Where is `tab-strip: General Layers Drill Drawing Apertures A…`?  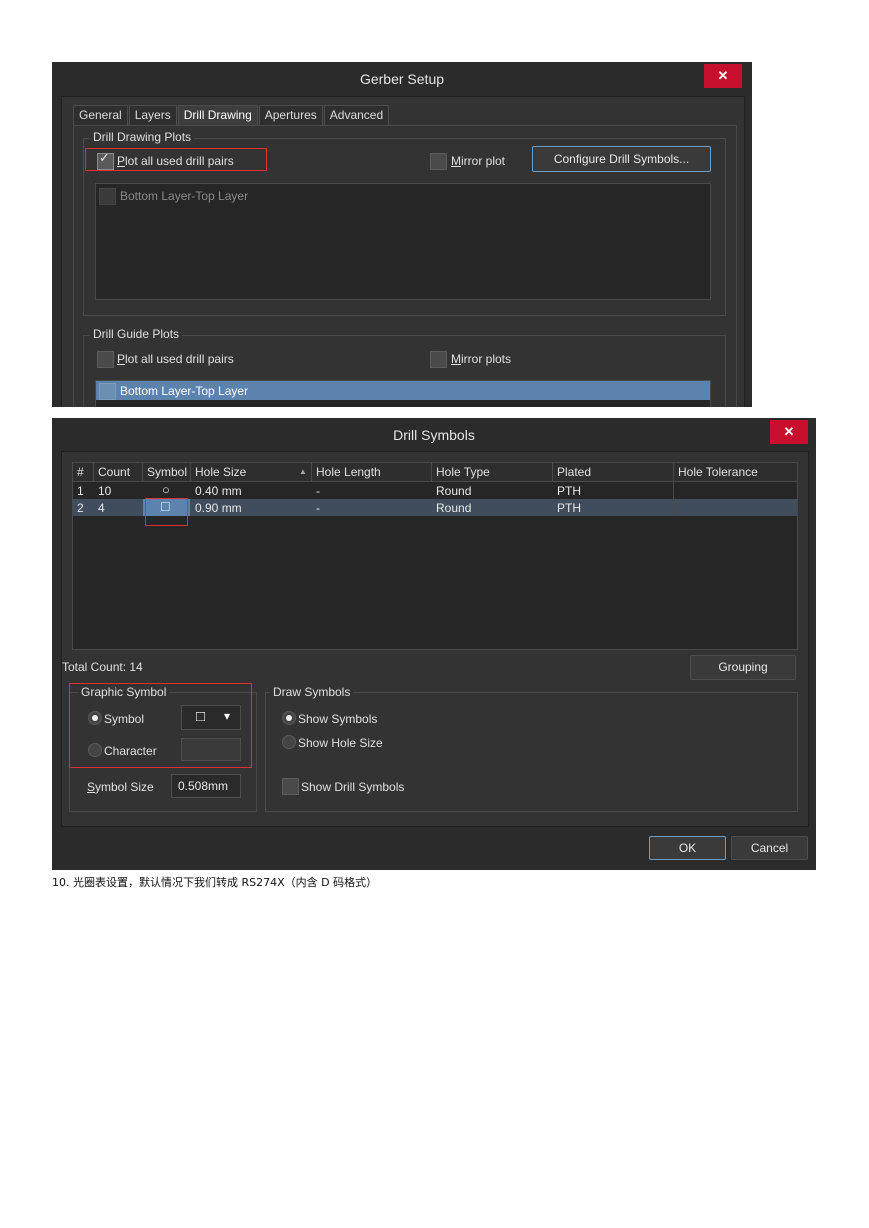 tab-strip: General Layers Drill Drawing Apertures A… is located at coordinates (231, 115).